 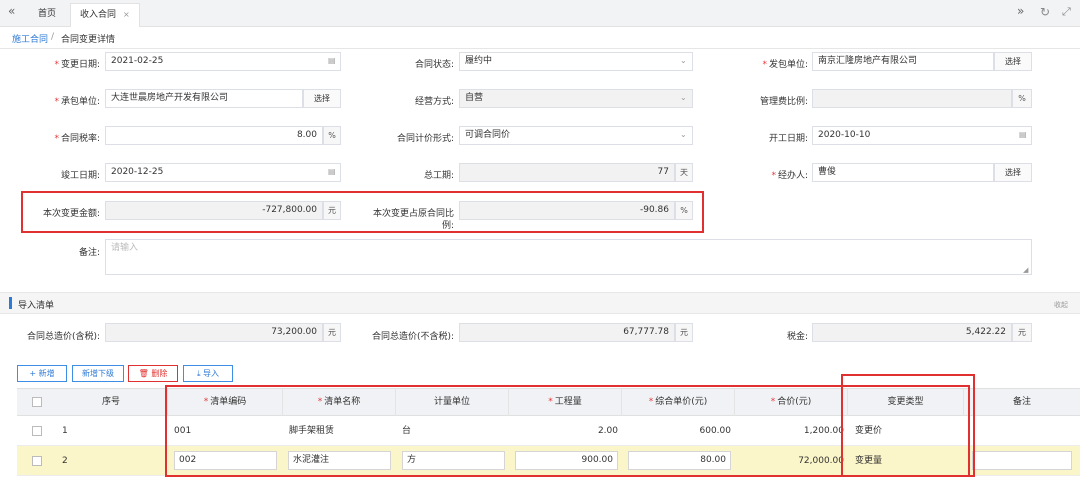 I want to click on tab-contract: 收入合同 ×, so click(x=105, y=15).